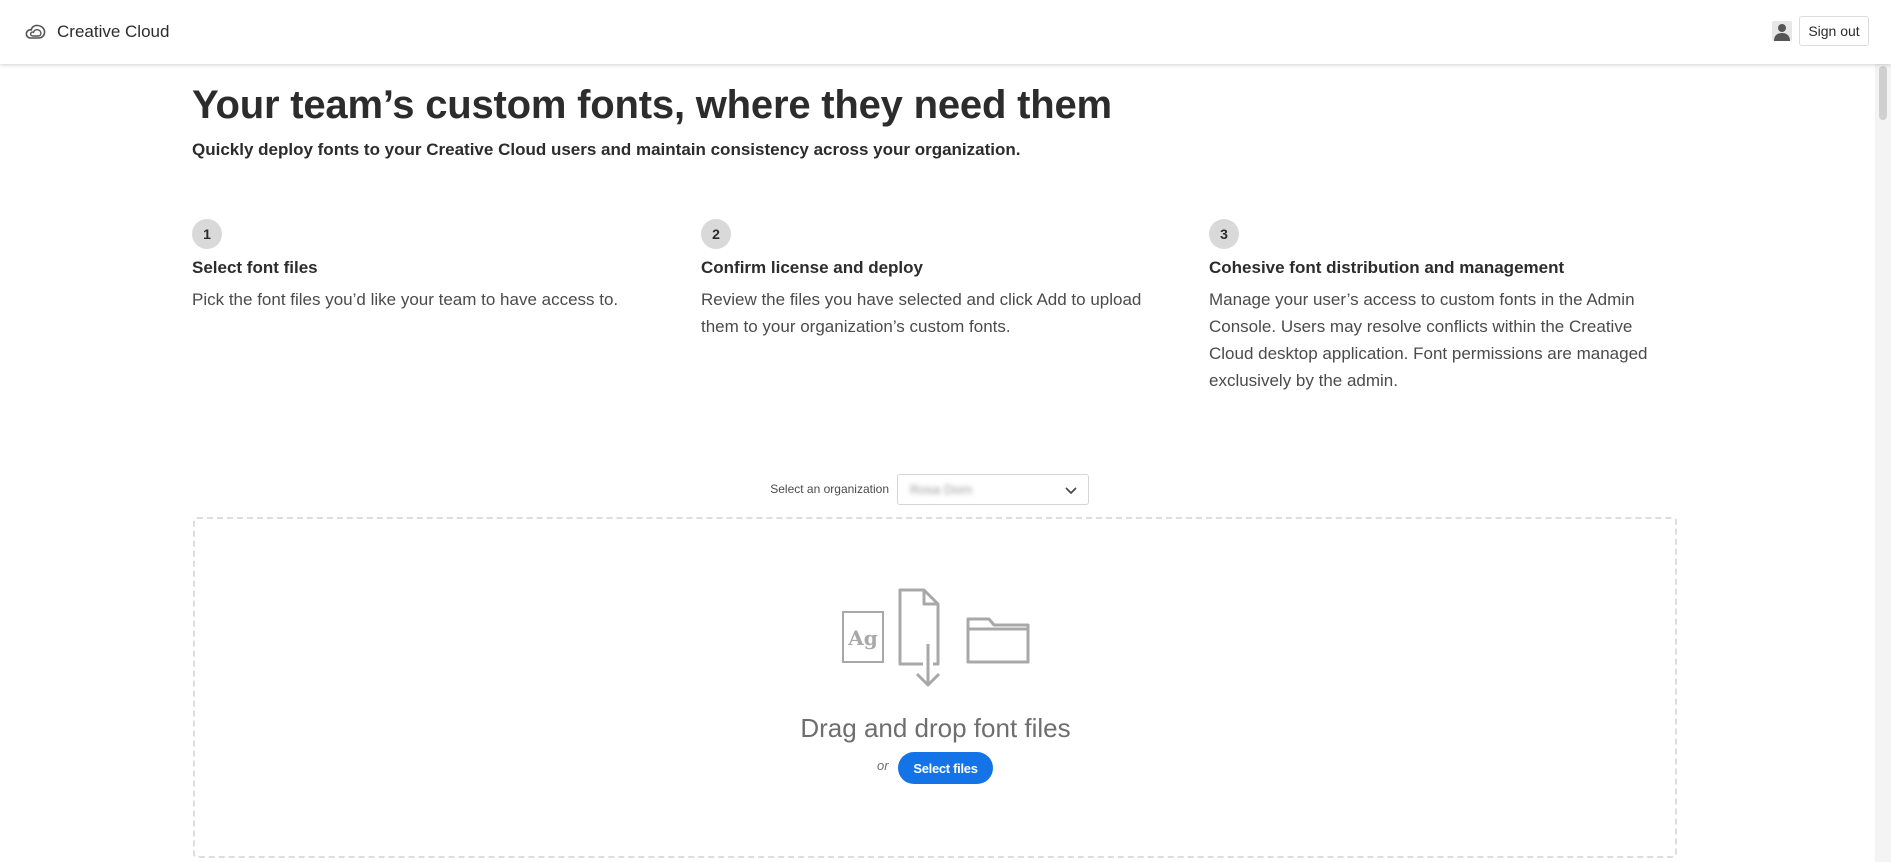 The width and height of the screenshot is (1891, 862). What do you see at coordinates (113, 31) in the screenshot?
I see `app-name: Creative Cloud` at bounding box center [113, 31].